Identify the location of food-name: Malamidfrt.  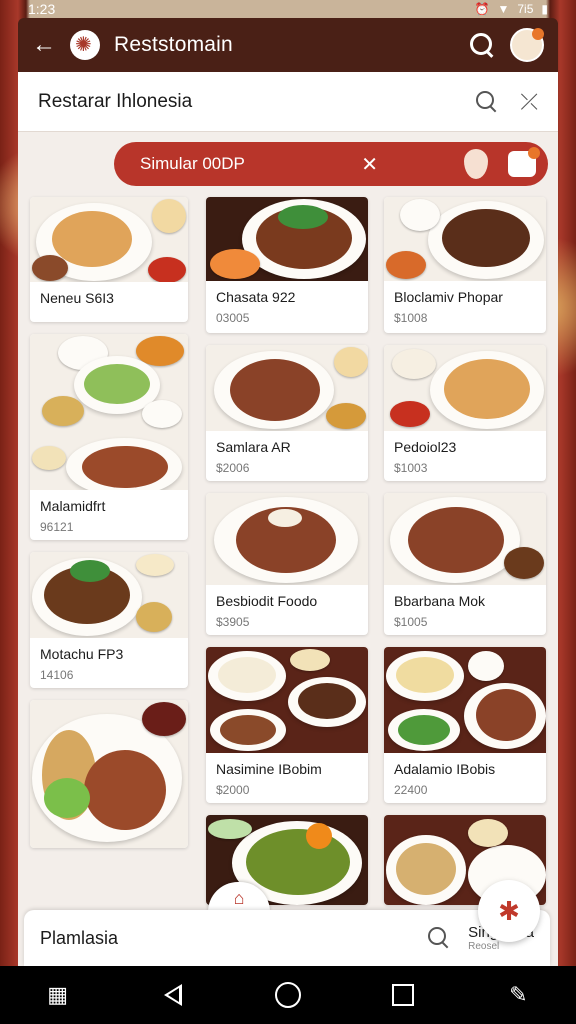
(73, 506).